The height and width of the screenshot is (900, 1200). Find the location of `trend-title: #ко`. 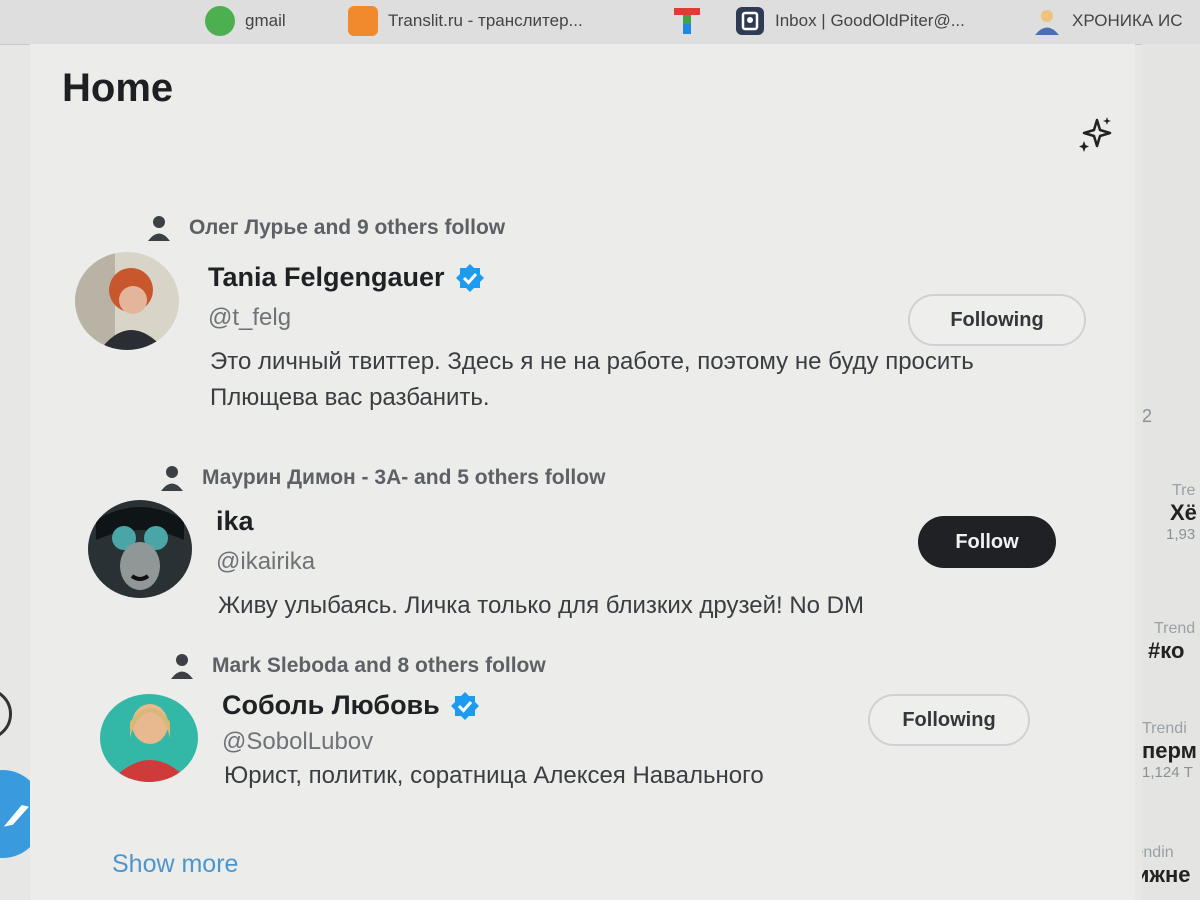

trend-title: #ко is located at coordinates (1166, 650).